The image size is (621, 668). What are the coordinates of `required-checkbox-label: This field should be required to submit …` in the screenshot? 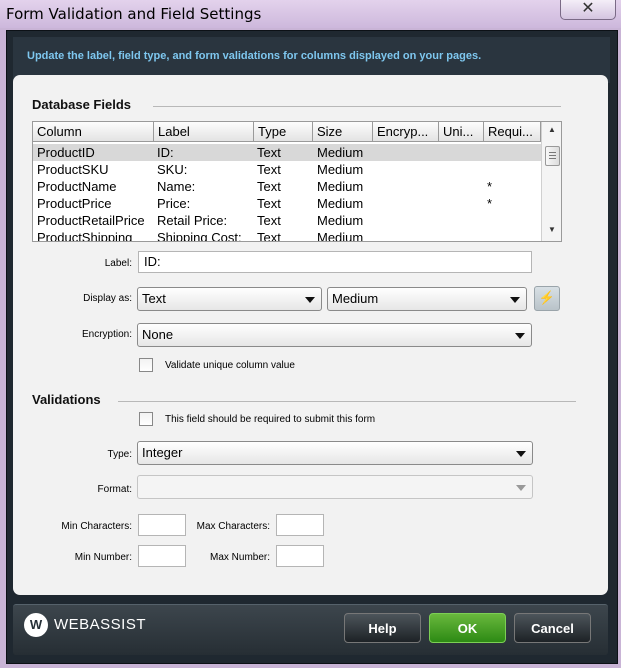 It's located at (270, 419).